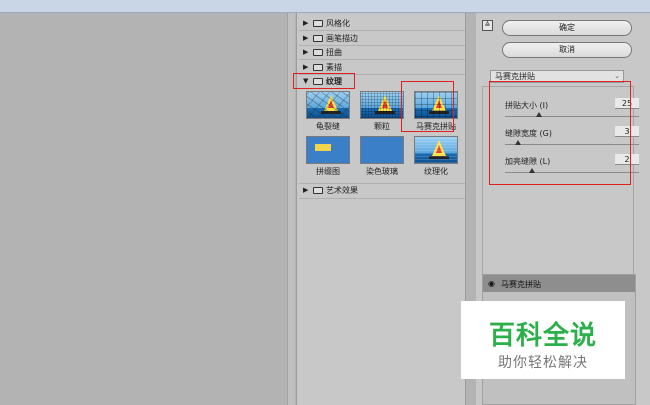 The height and width of the screenshot is (405, 650). Describe the element at coordinates (342, 38) in the screenshot. I see `folder-label: 画笔描边` at that location.